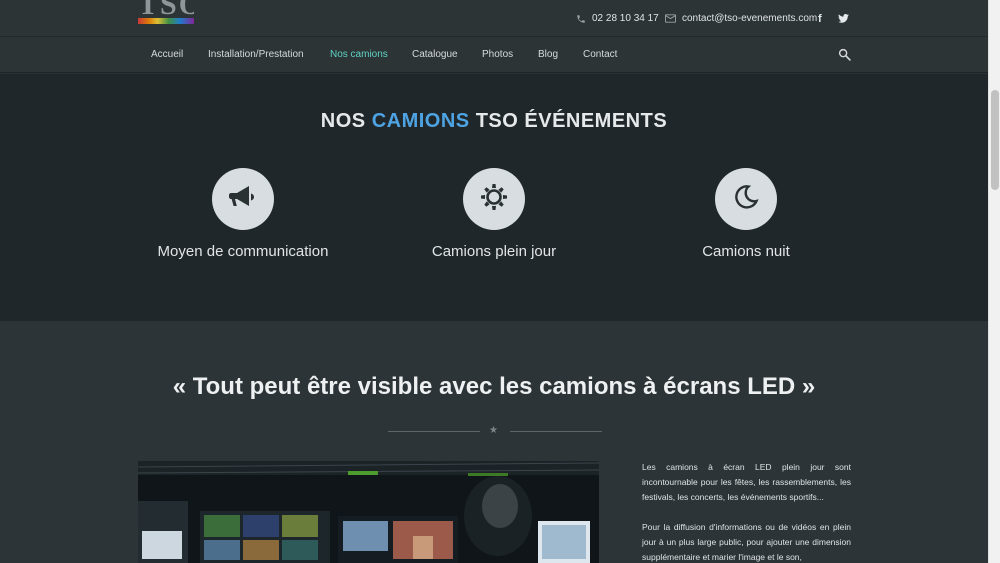  I want to click on sun-icon, so click(494, 199).